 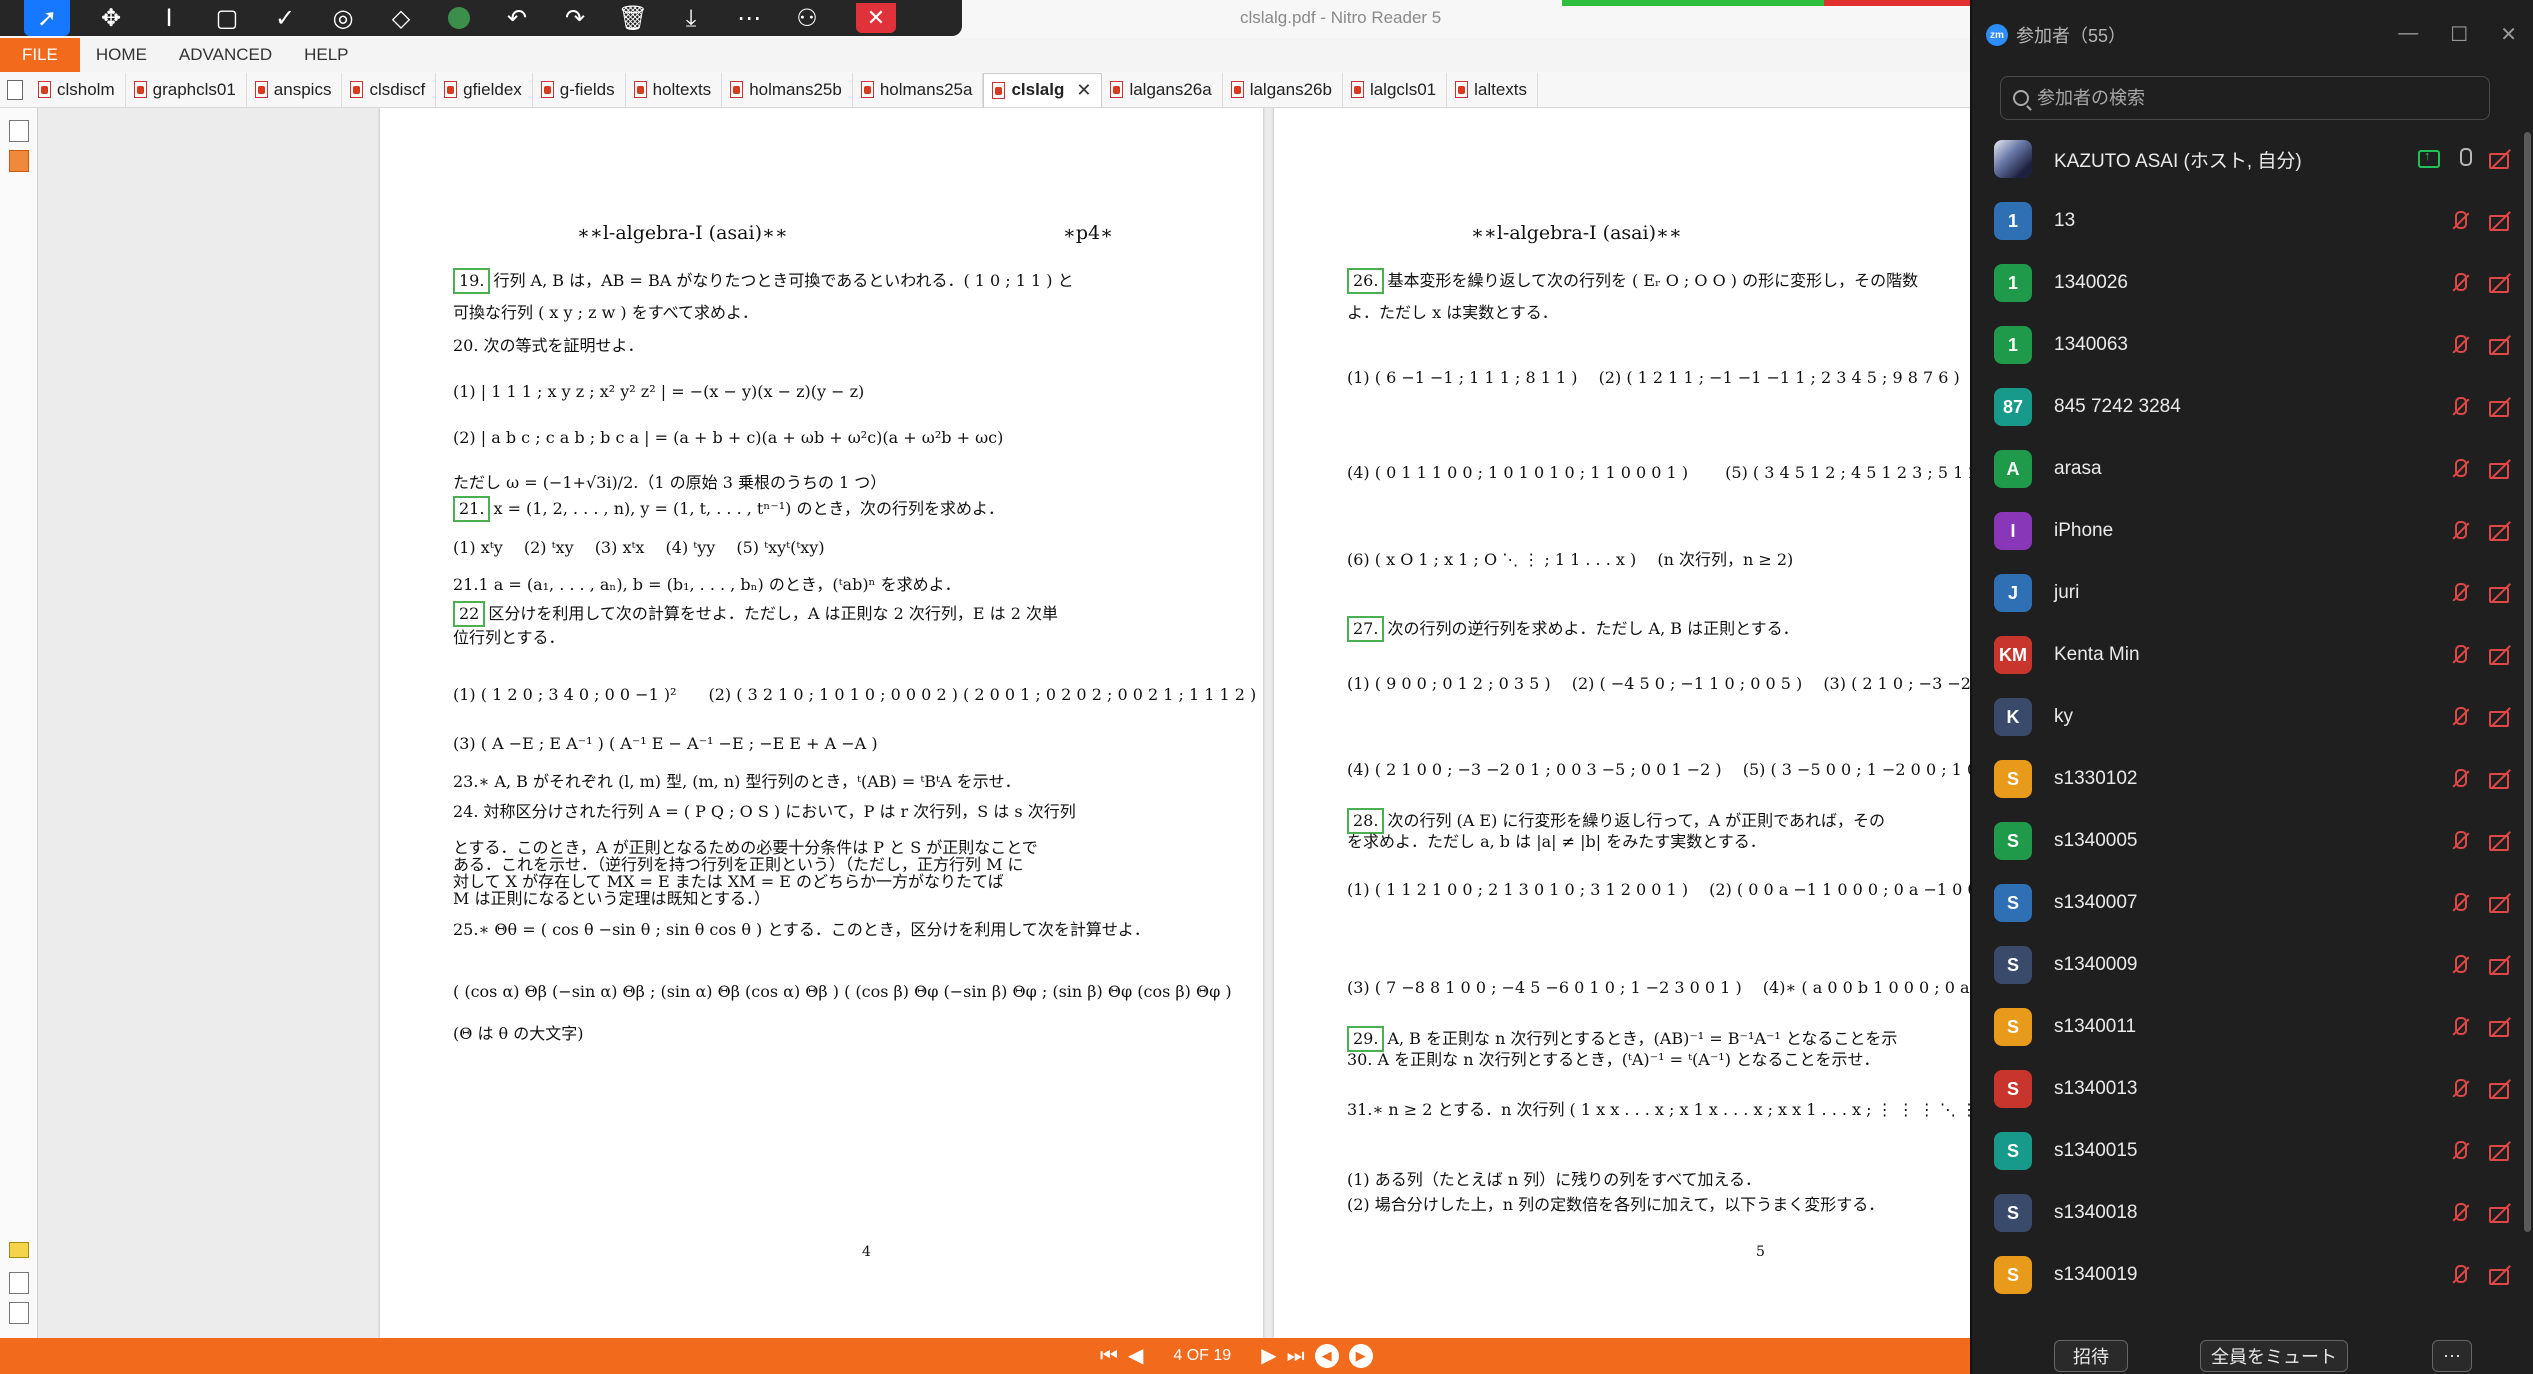 I want to click on first-page-icon: ⏮, so click(x=1109, y=1356).